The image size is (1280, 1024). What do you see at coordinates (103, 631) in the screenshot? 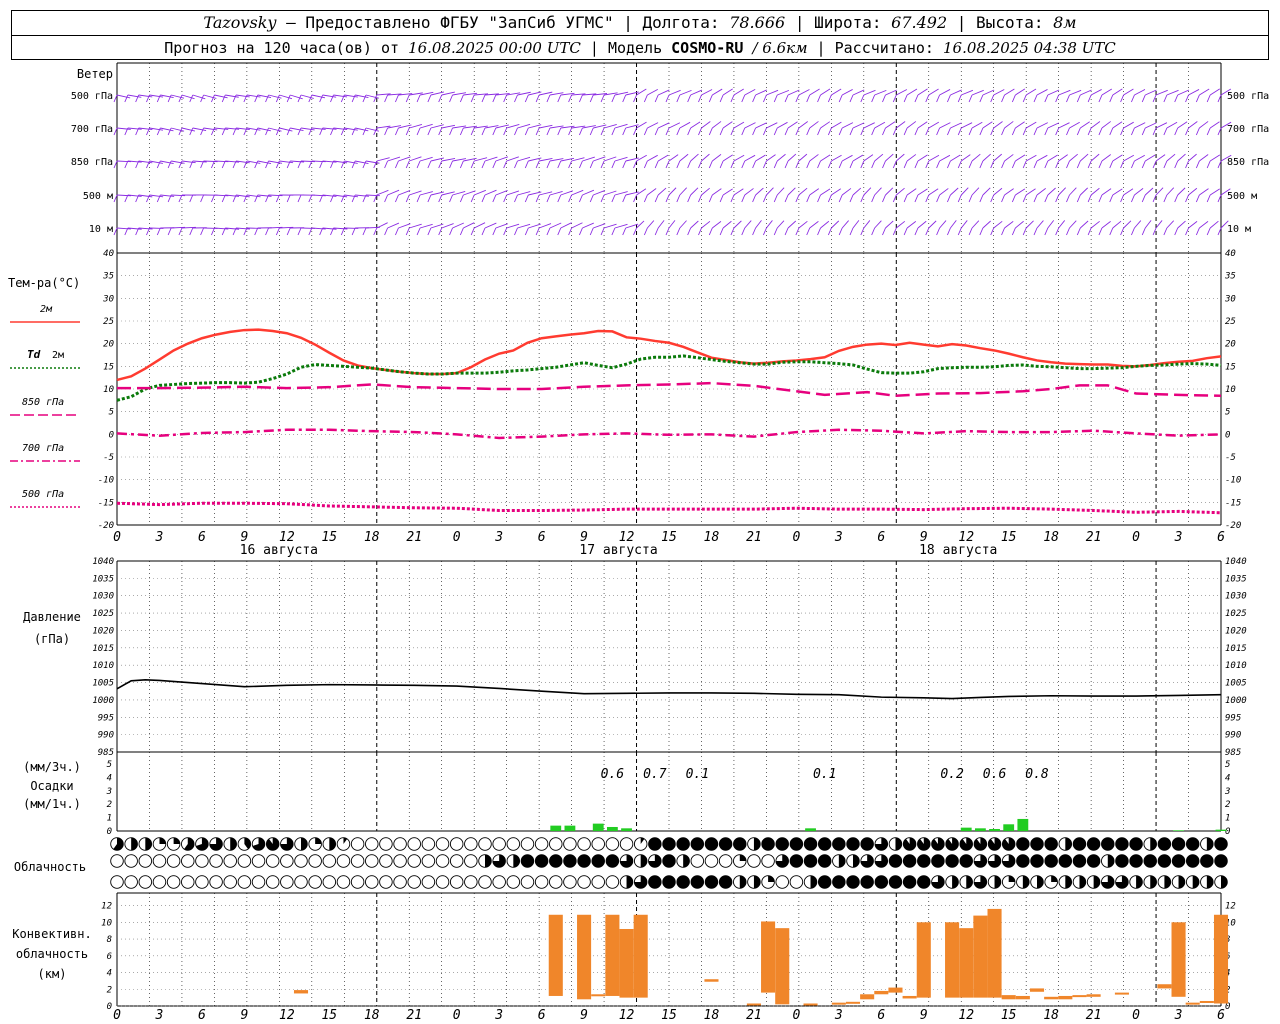
I see `pressure-ytick-left: 1020` at bounding box center [103, 631].